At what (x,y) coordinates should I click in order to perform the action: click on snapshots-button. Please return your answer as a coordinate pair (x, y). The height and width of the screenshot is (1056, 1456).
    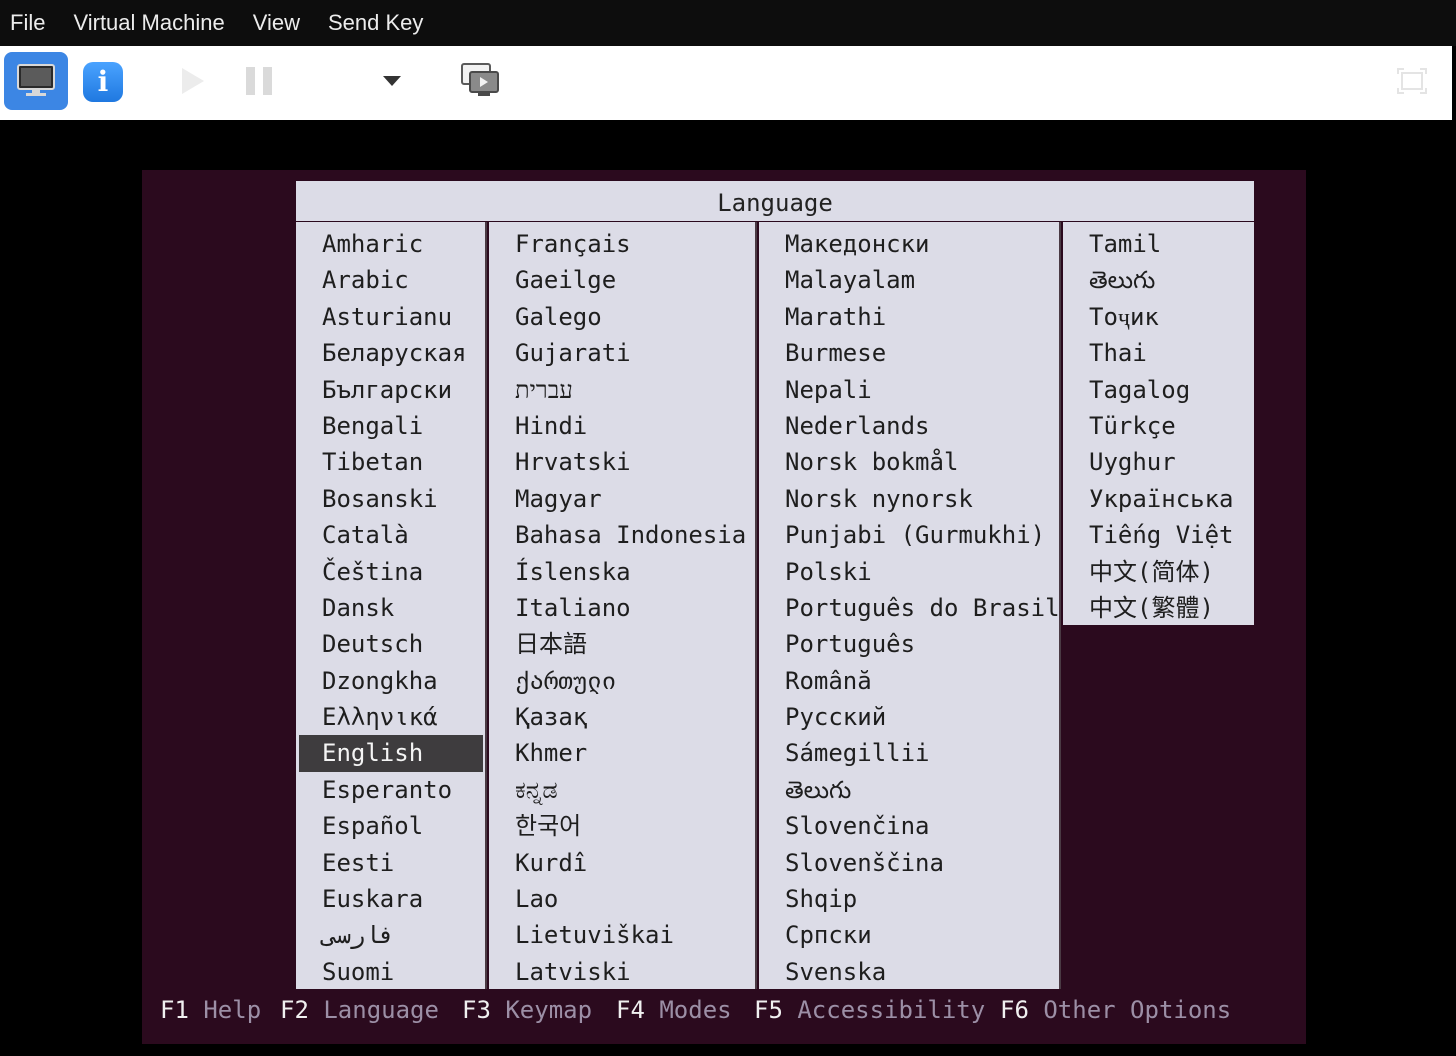
    Looking at the image, I should click on (480, 81).